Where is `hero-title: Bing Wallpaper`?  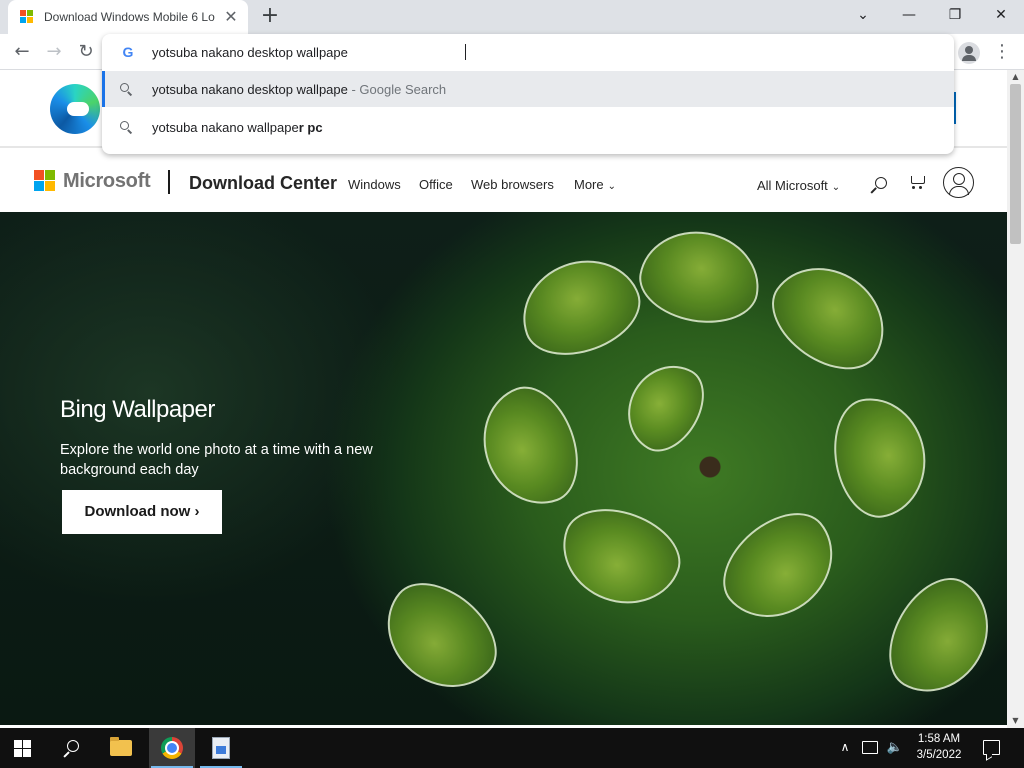
hero-title: Bing Wallpaper is located at coordinates (137, 409).